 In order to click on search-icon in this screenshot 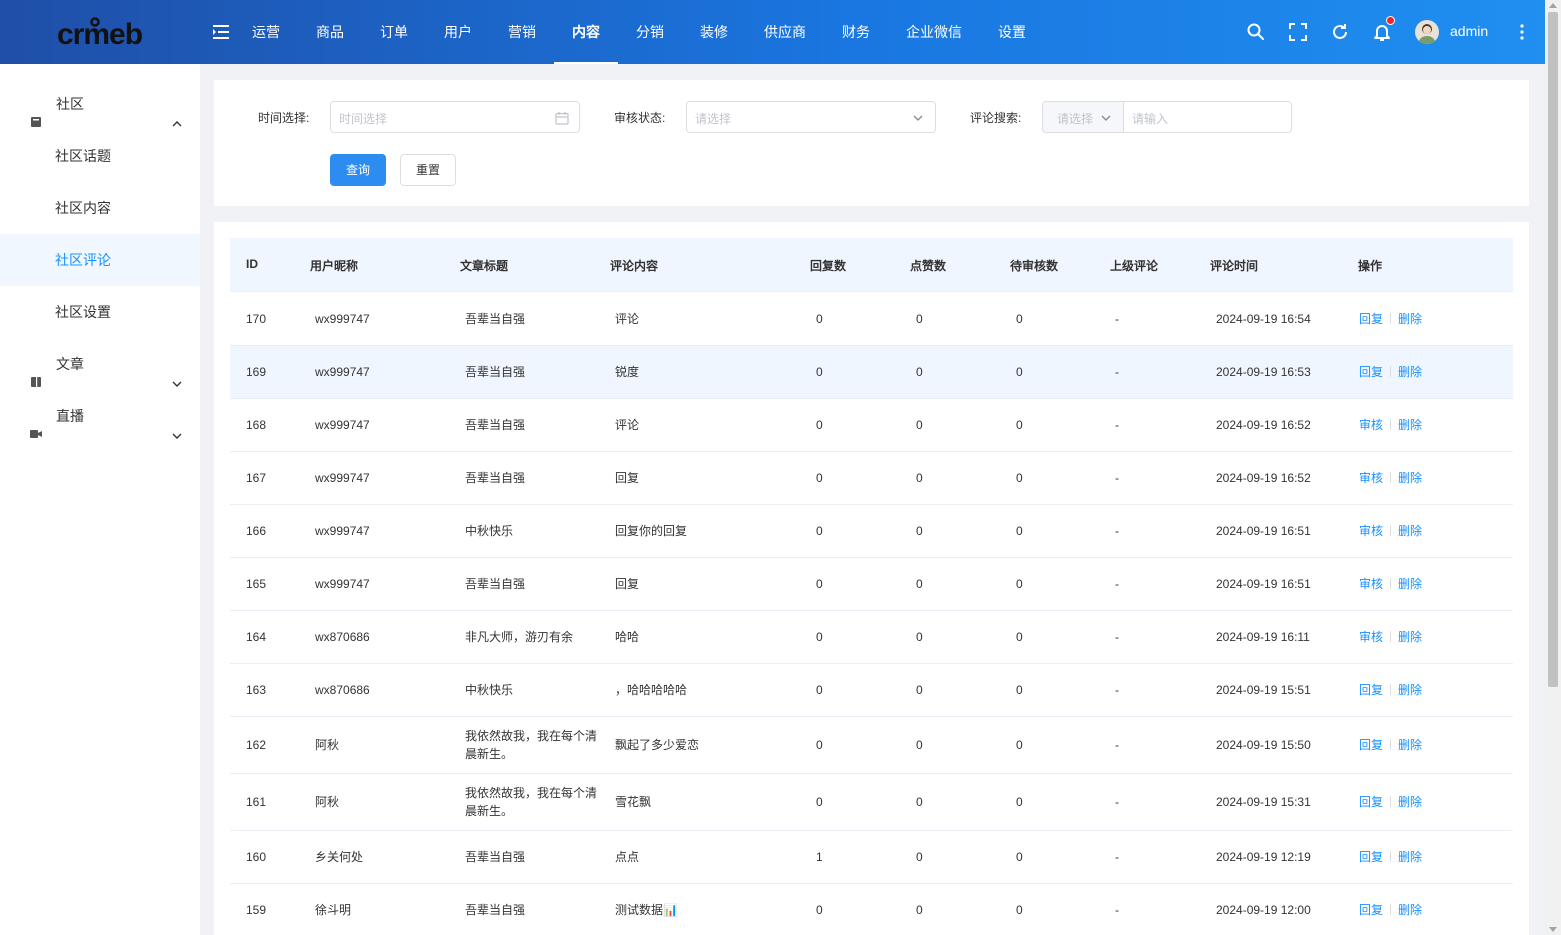, I will do `click(1256, 32)`.